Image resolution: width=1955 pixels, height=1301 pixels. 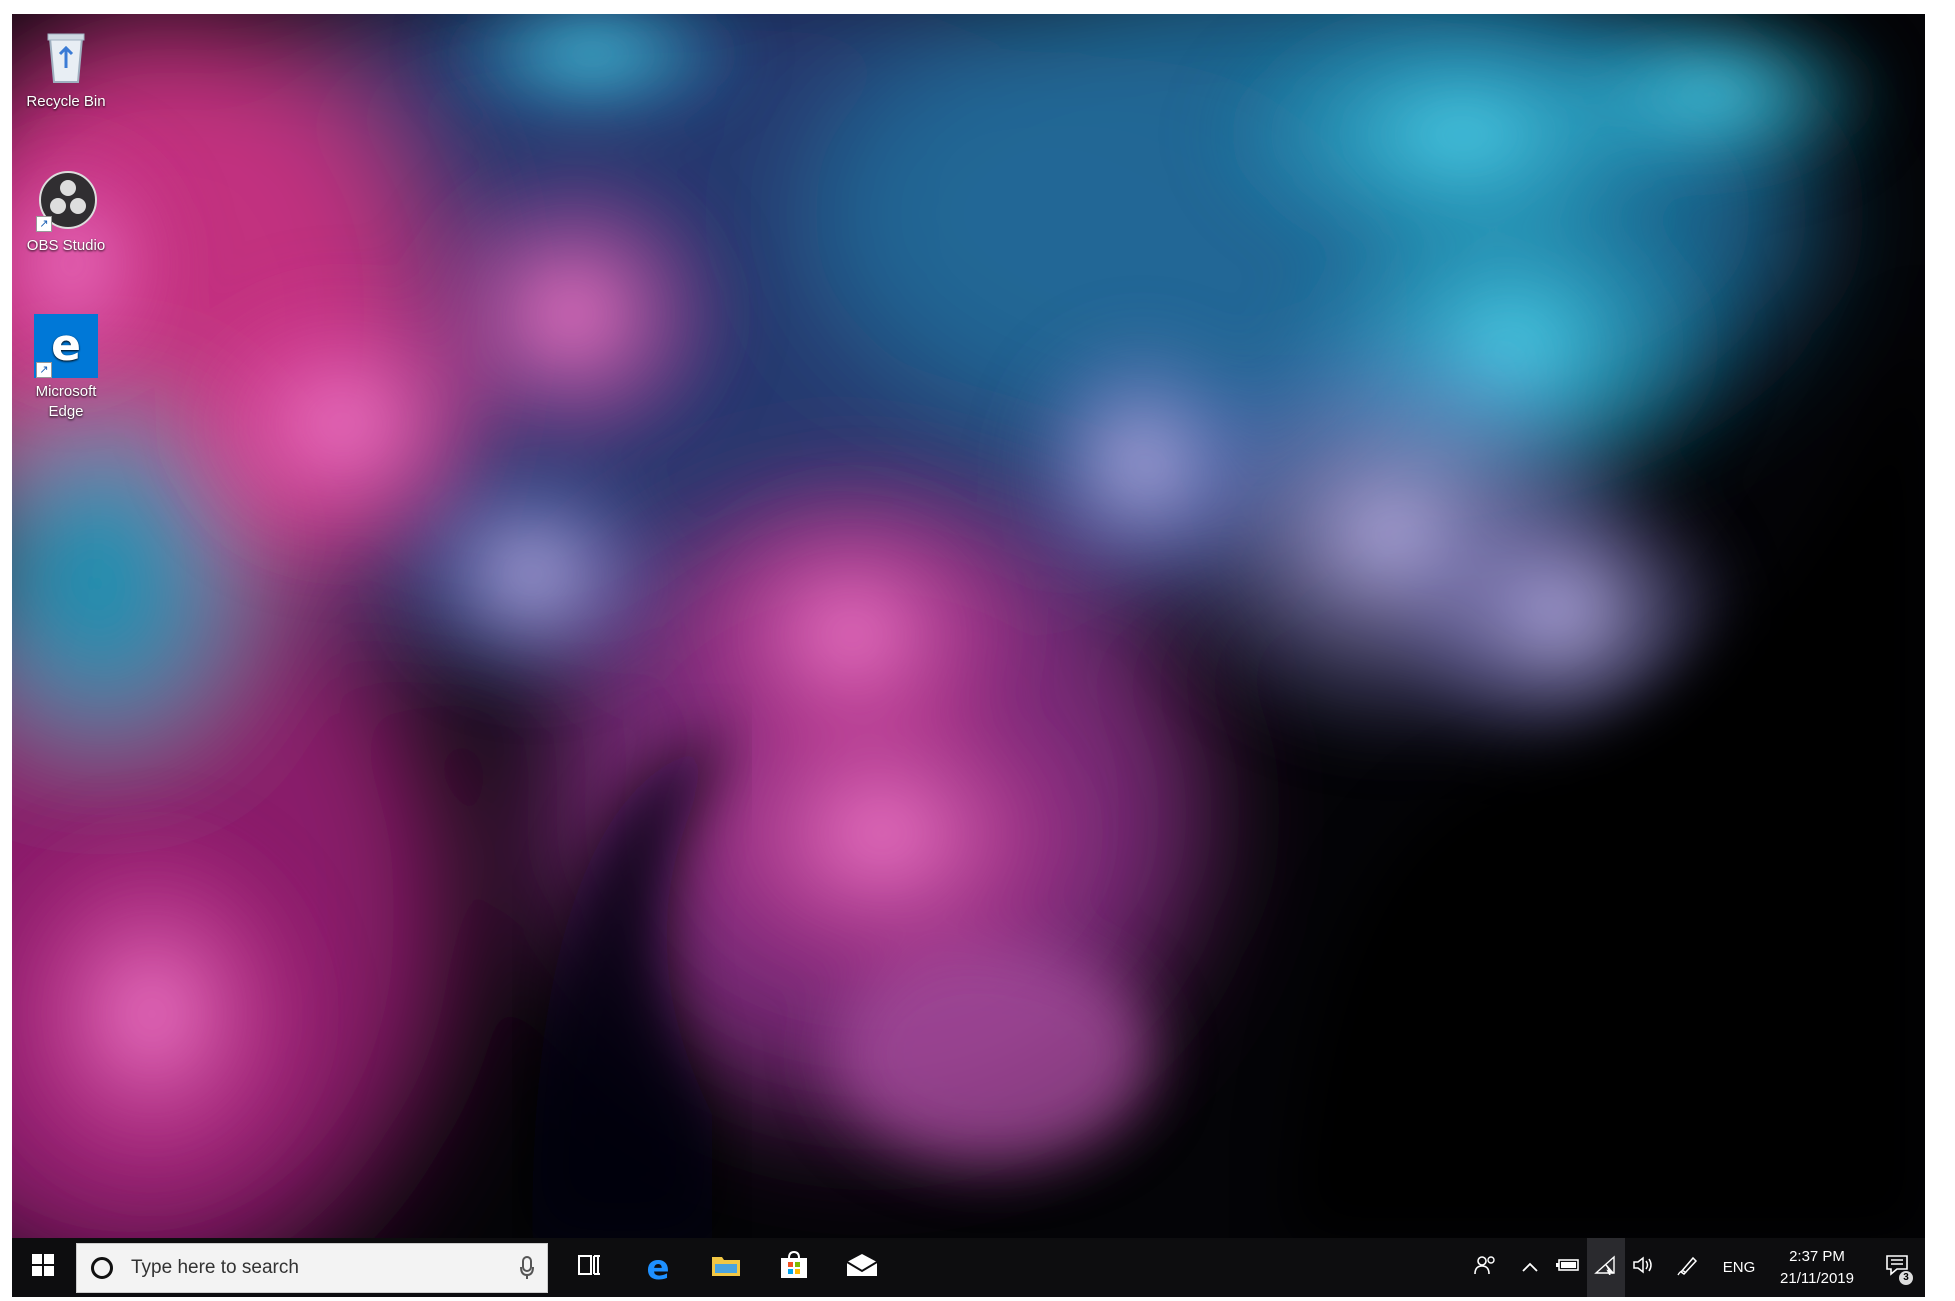 What do you see at coordinates (215, 1267) in the screenshot?
I see `search-placeholder: Type here to search` at bounding box center [215, 1267].